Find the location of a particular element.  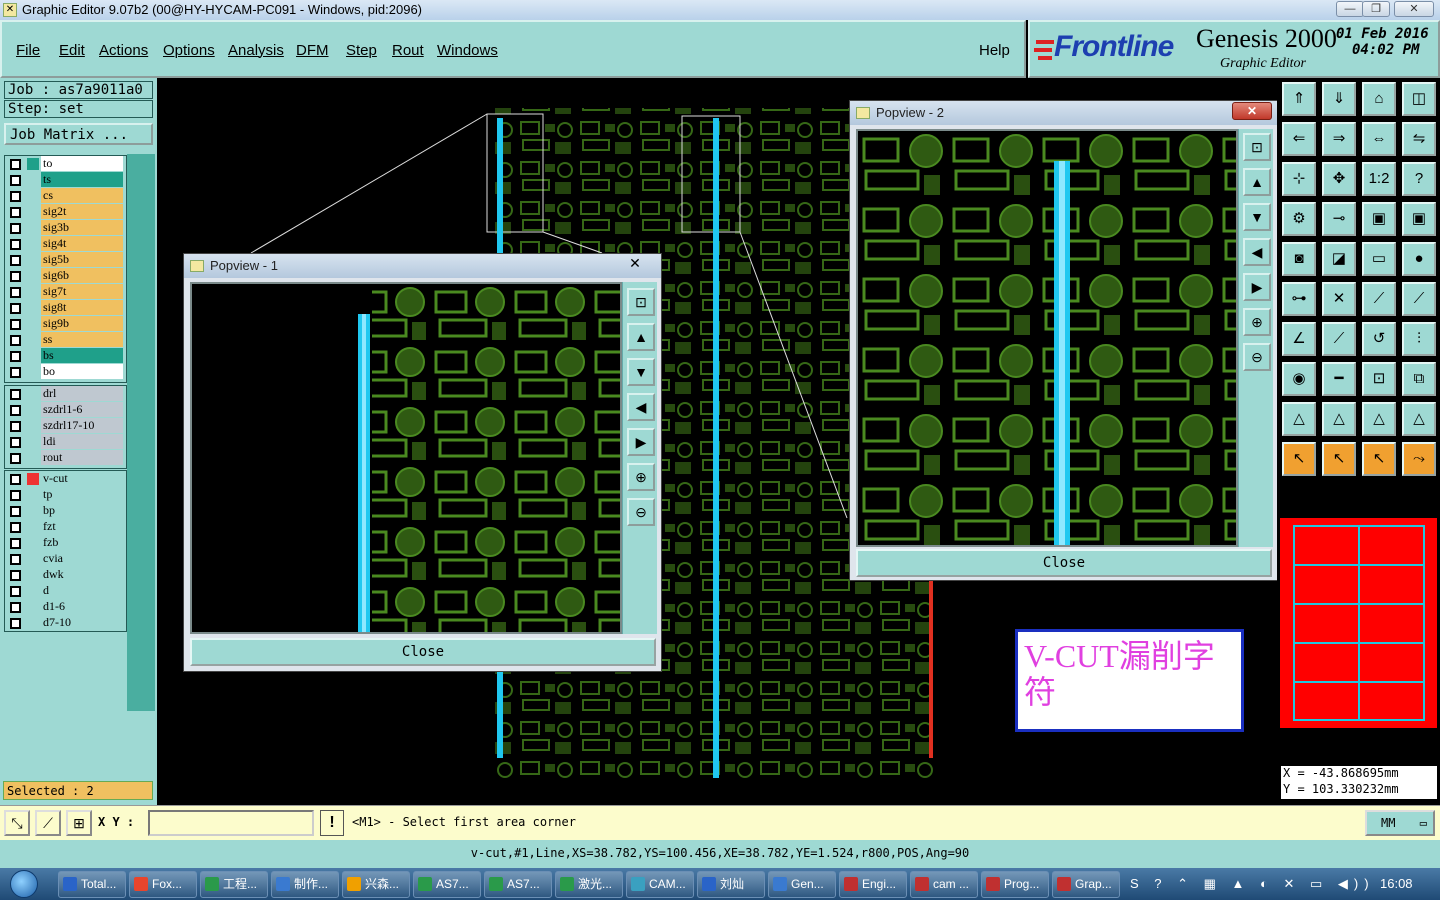

mirror-icon: ⇔ is located at coordinates (1379, 139).